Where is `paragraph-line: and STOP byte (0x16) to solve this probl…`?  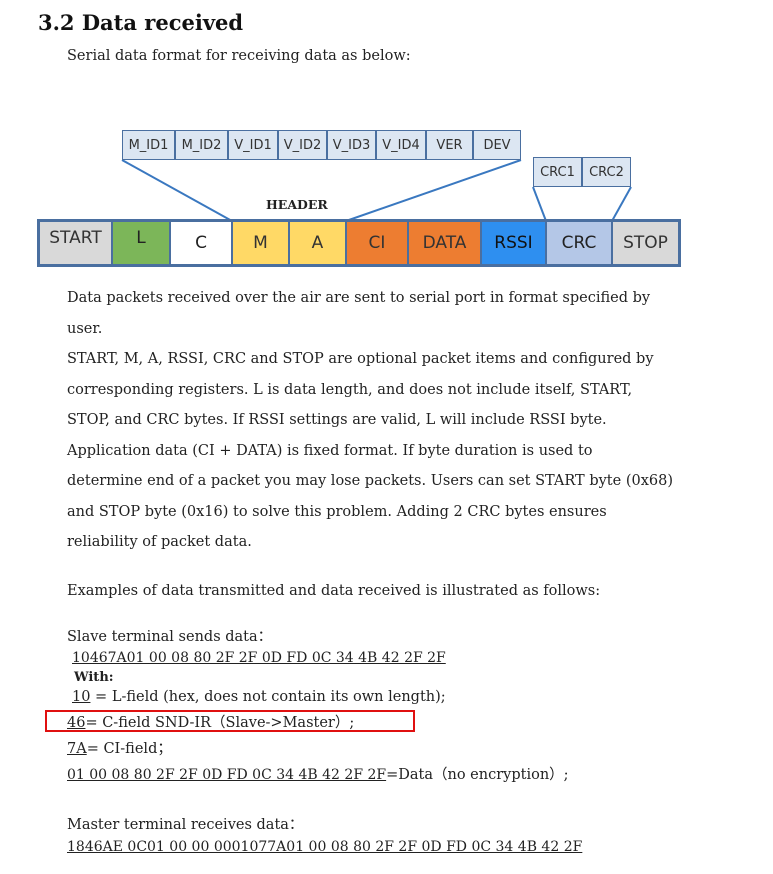 paragraph-line: and STOP byte (0x16) to solve this probl… is located at coordinates (337, 511).